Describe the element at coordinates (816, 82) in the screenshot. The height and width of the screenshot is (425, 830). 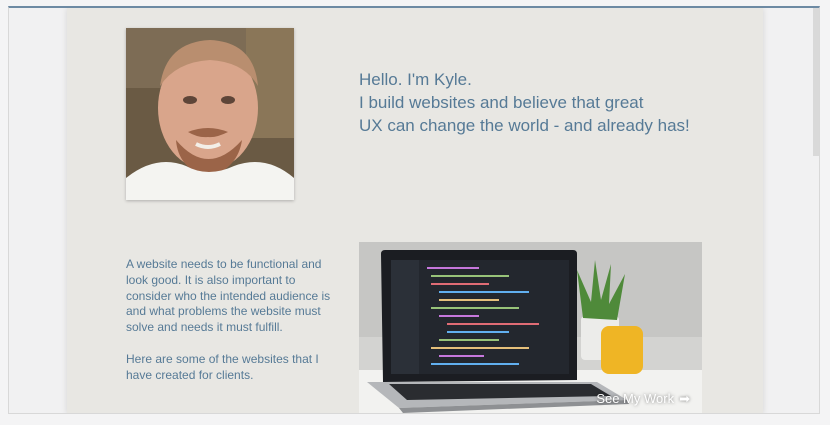
I see `scrollbar` at that location.